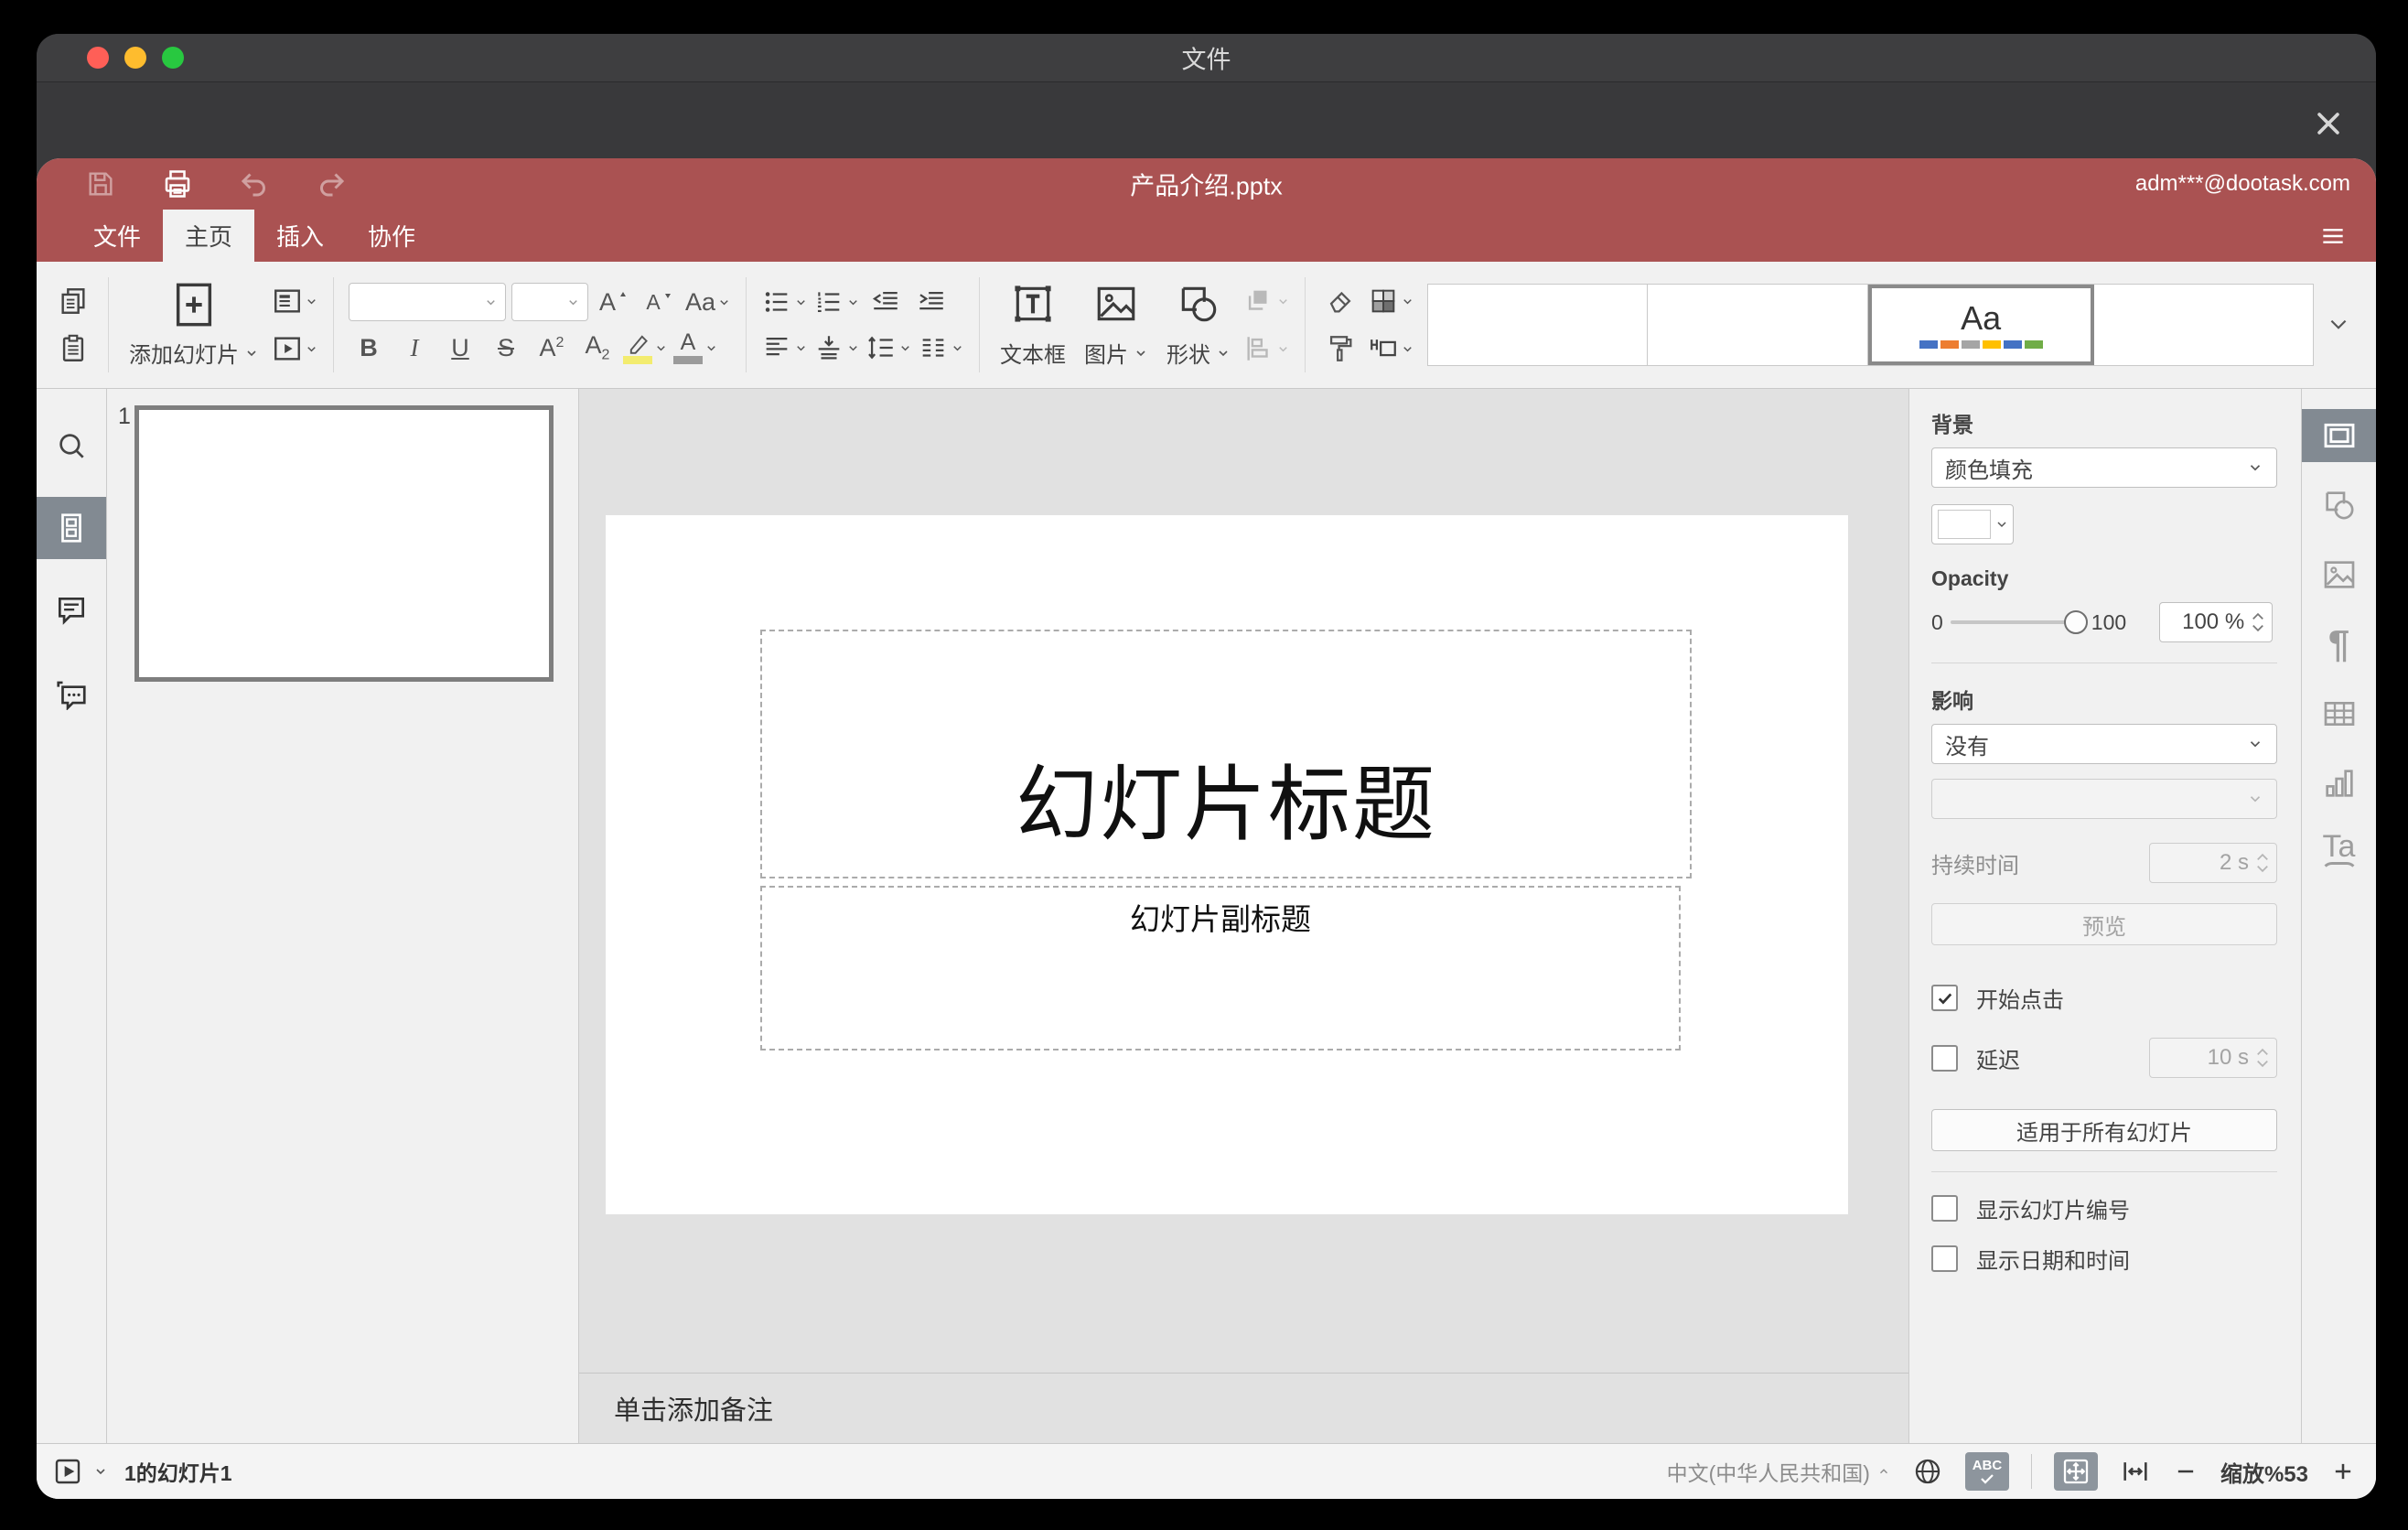 The image size is (2408, 1530). Describe the element at coordinates (344, 543) in the screenshot. I see `slide-thumbnail` at that location.